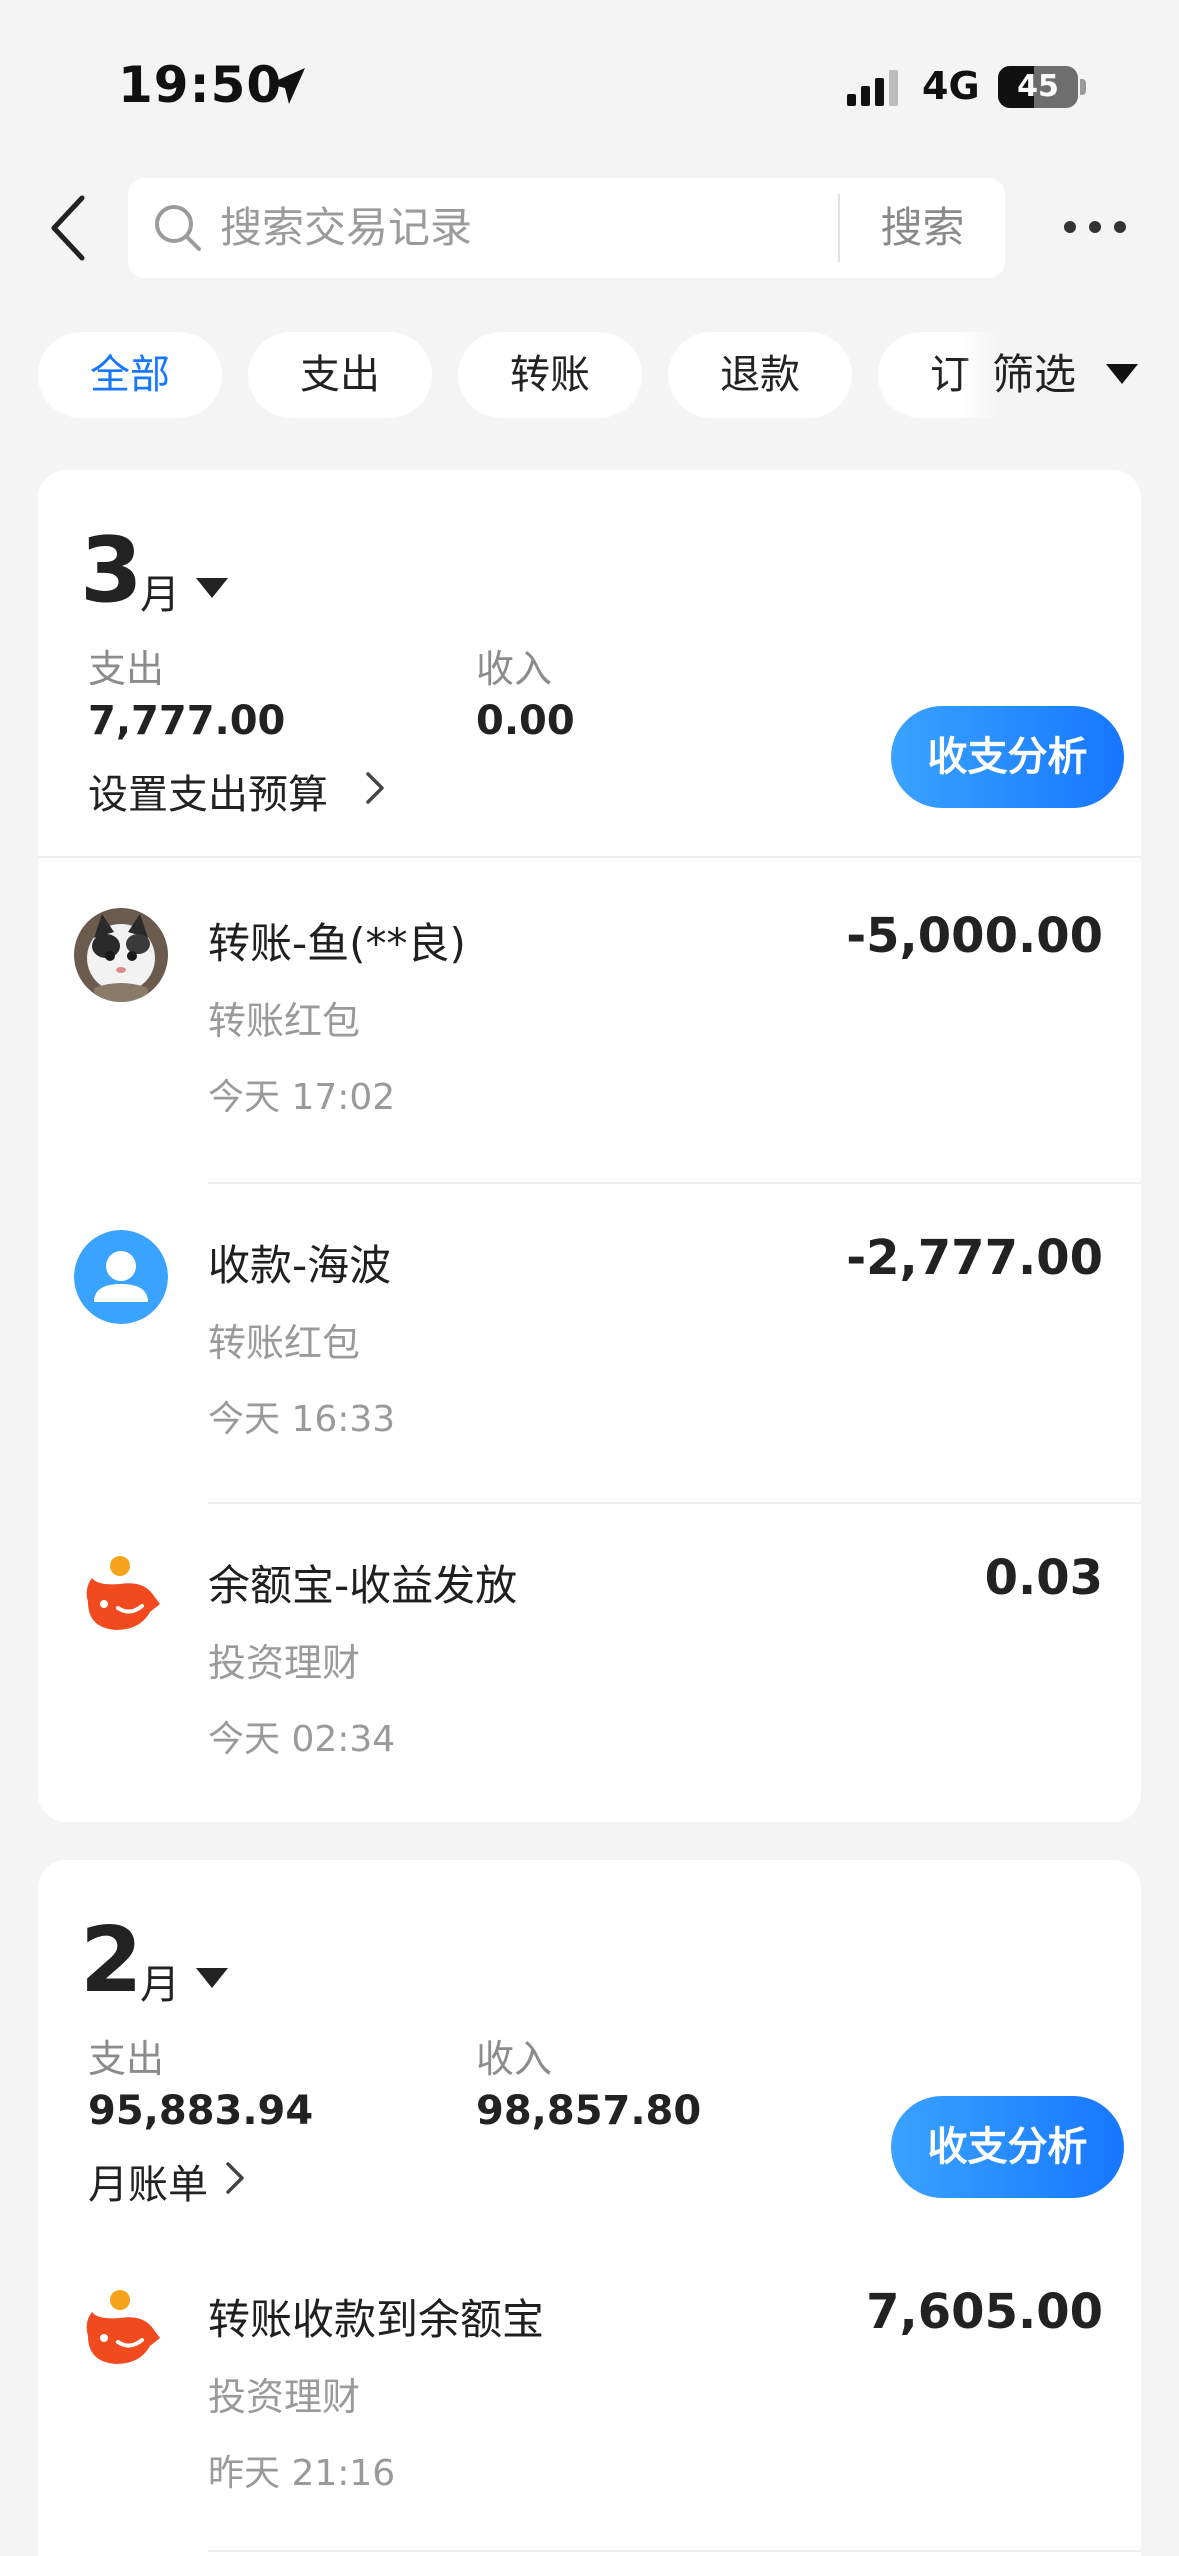 This screenshot has width=1179, height=2556. Describe the element at coordinates (589, 1660) in the screenshot. I see `transaction-row: 余额宝-收益发放 投资理财 今天 02:34 0.03` at that location.